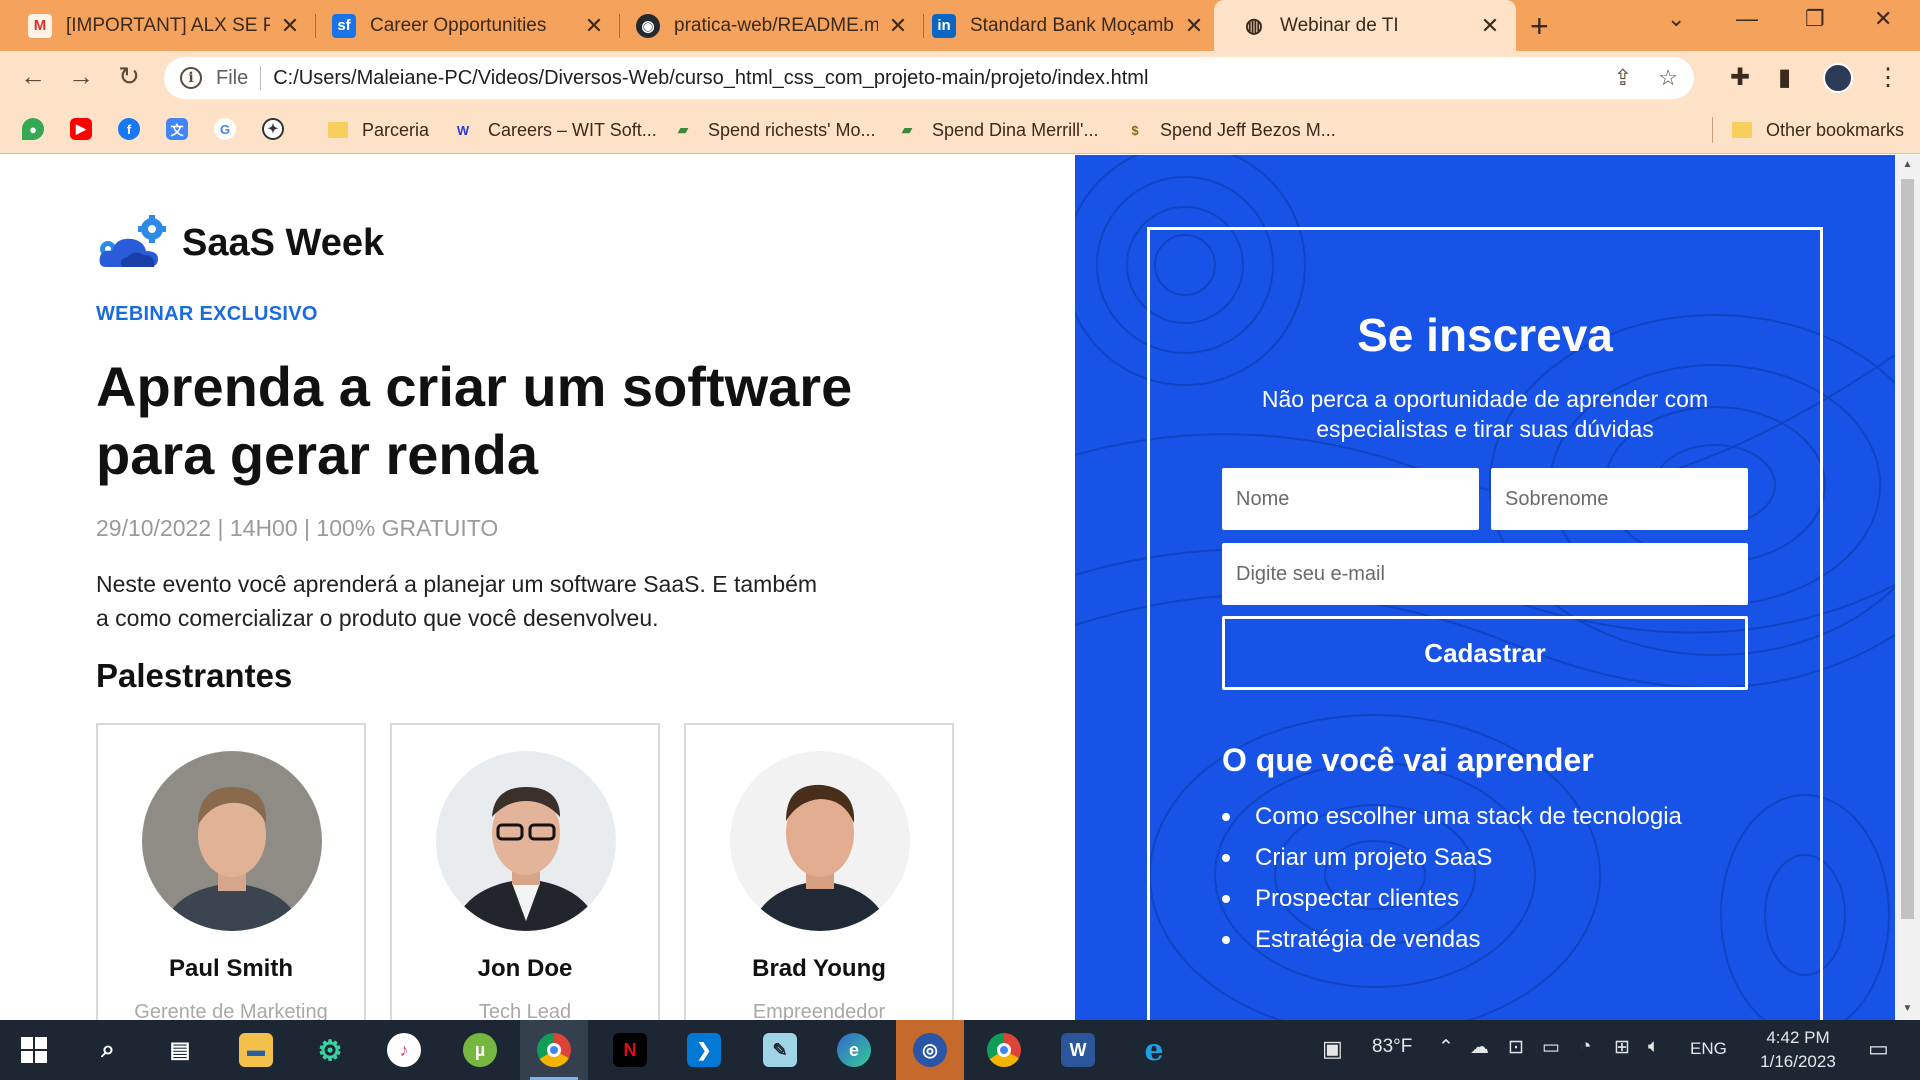 This screenshot has width=1920, height=1080. Describe the element at coordinates (1798, 1050) in the screenshot. I see `system-clock: 4:42 PM 1/16/2023` at that location.